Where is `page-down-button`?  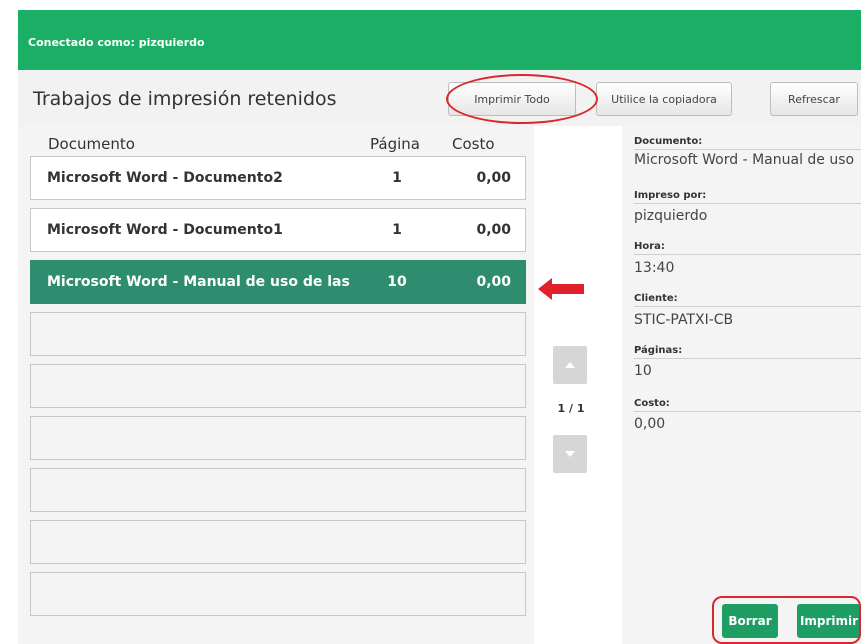 page-down-button is located at coordinates (570, 454).